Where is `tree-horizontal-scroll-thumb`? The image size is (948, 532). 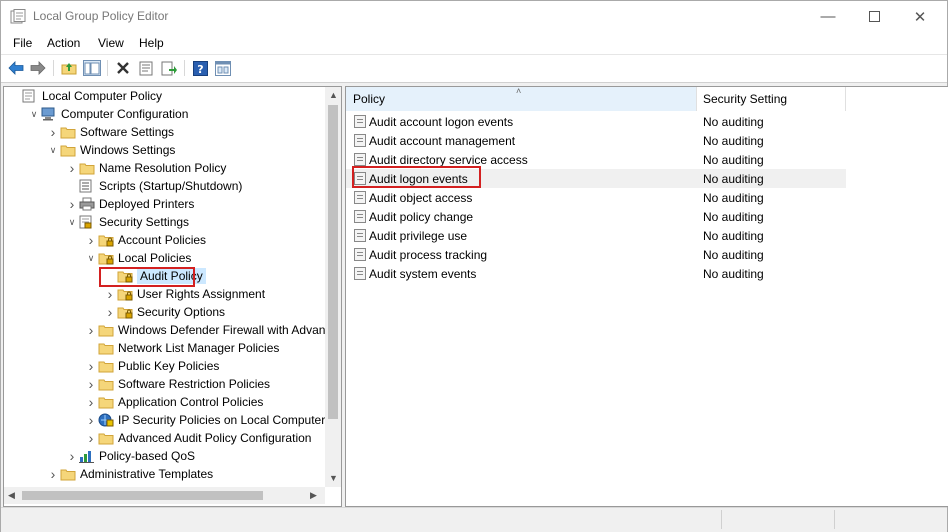 tree-horizontal-scroll-thumb is located at coordinates (142, 495).